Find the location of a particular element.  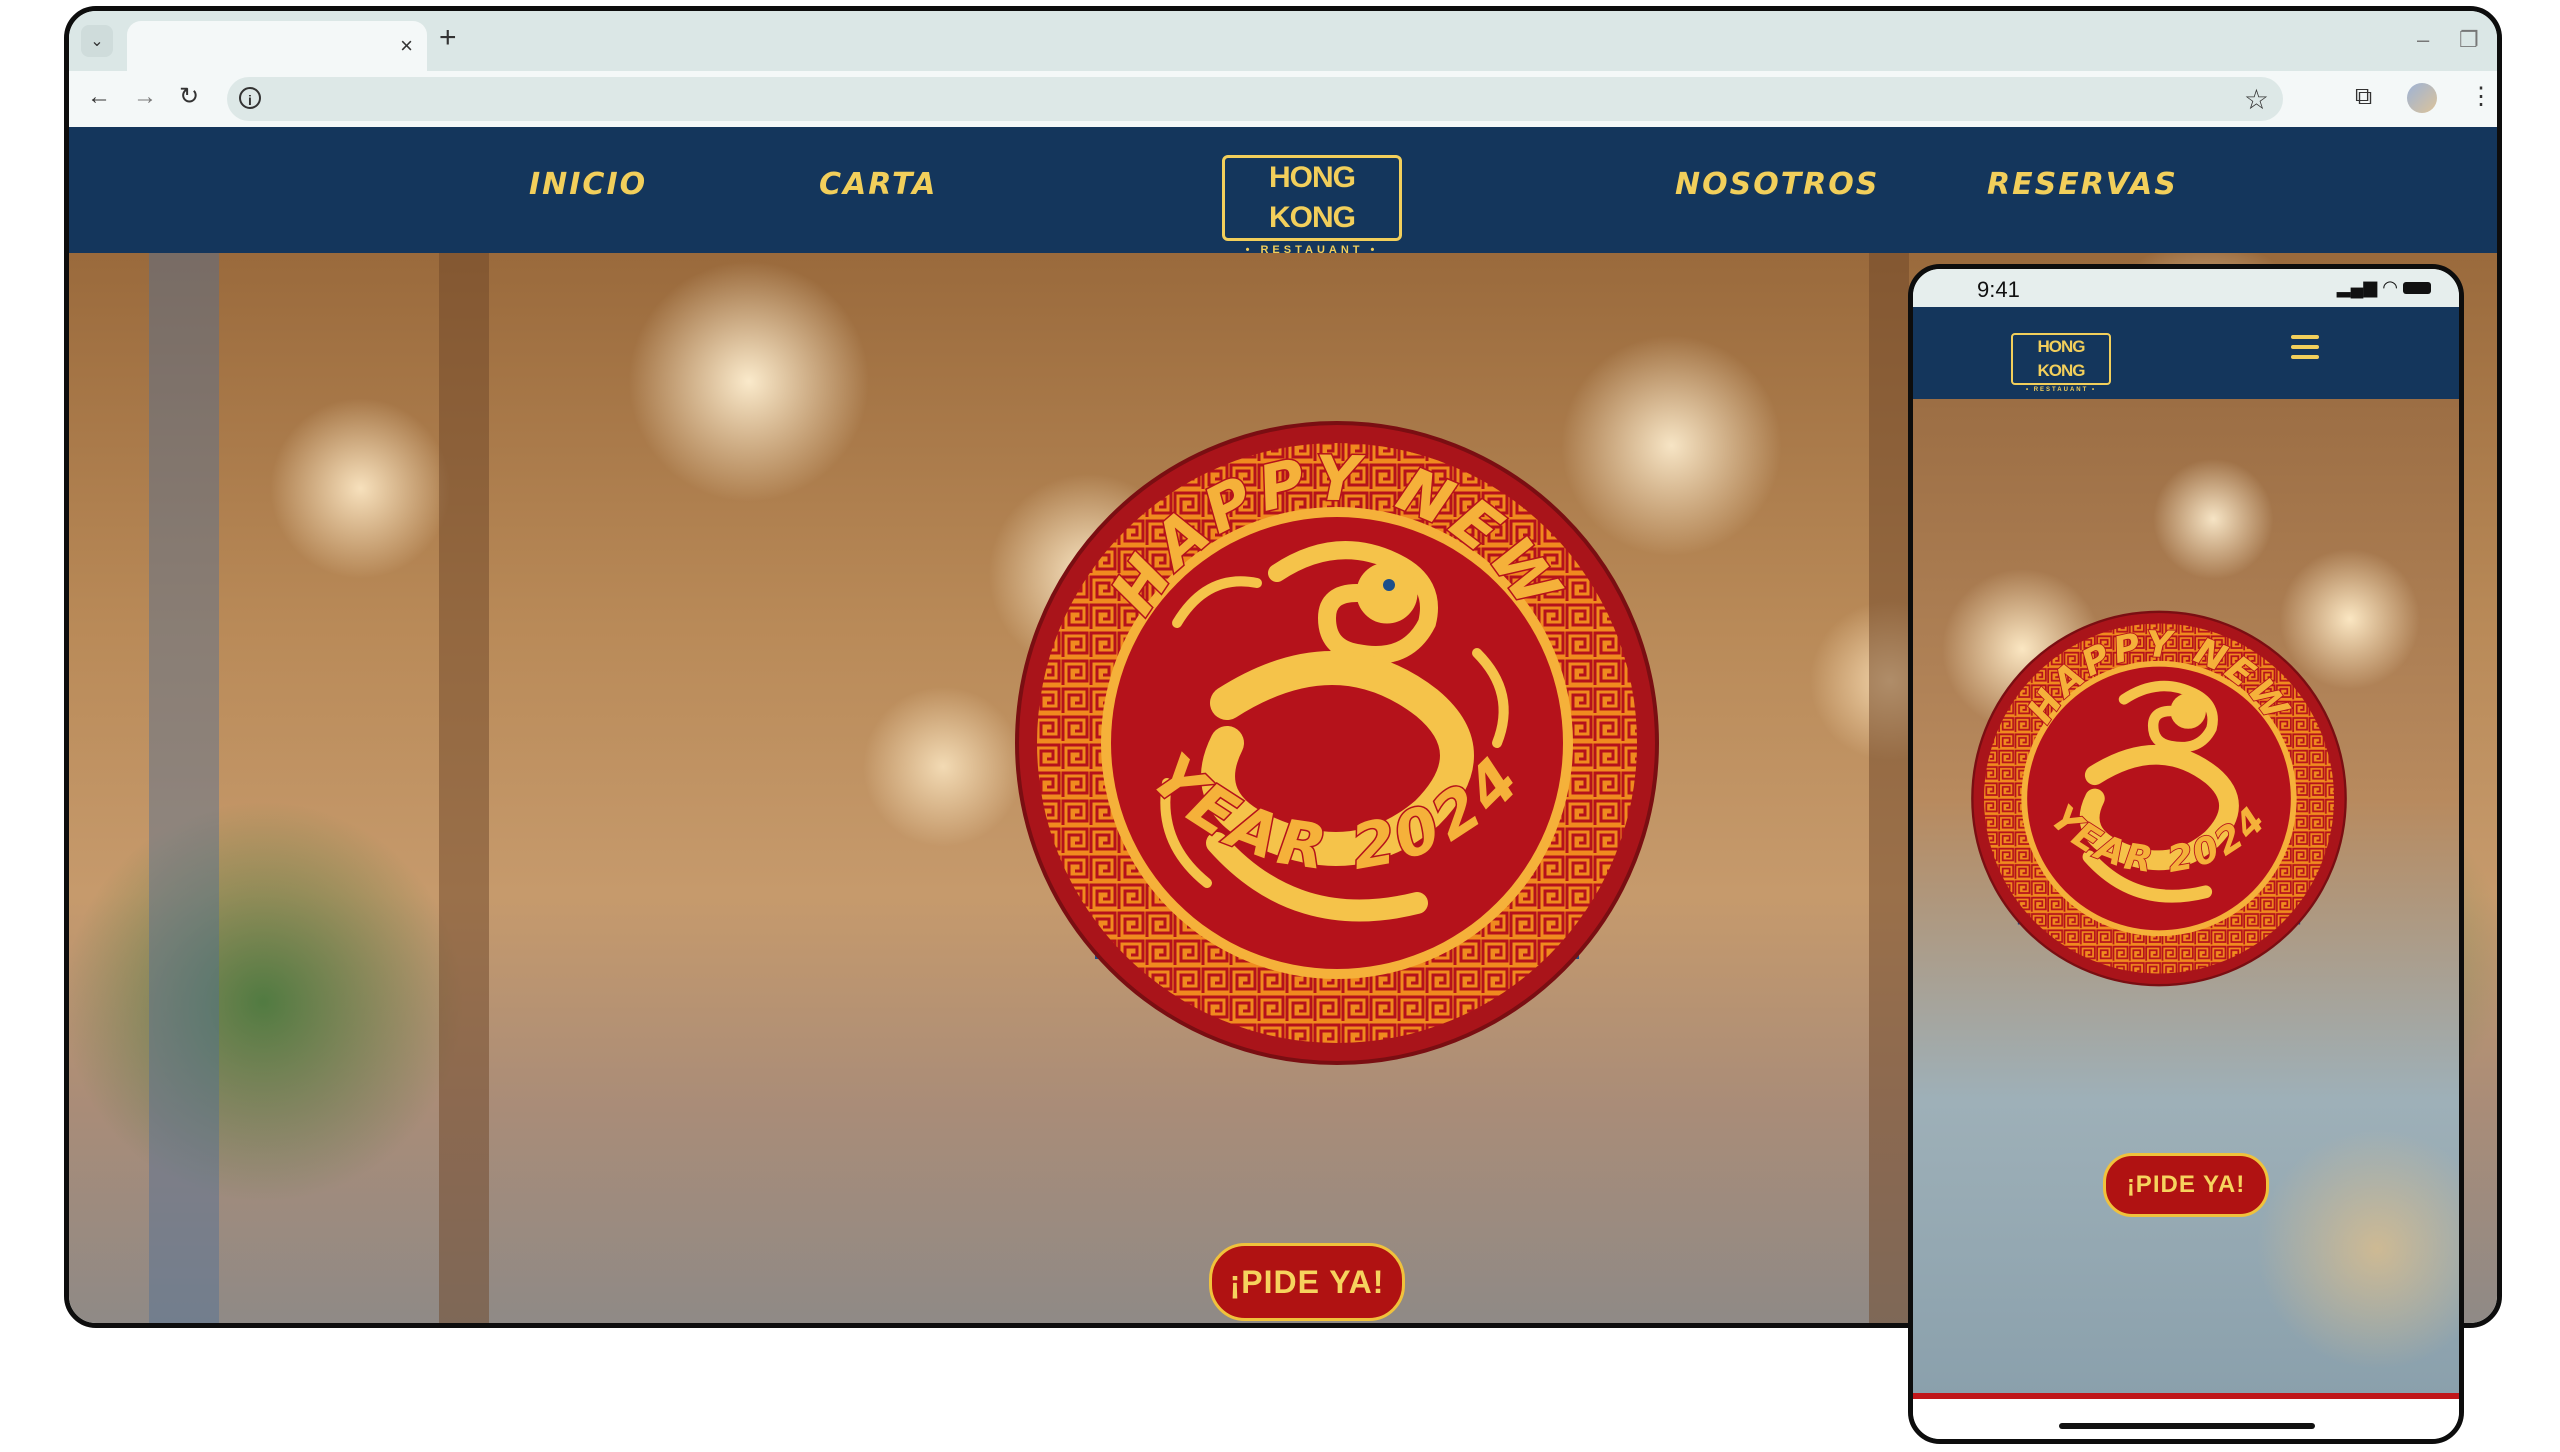

signal-icon: ▂▄▆ is located at coordinates (2357, 287).